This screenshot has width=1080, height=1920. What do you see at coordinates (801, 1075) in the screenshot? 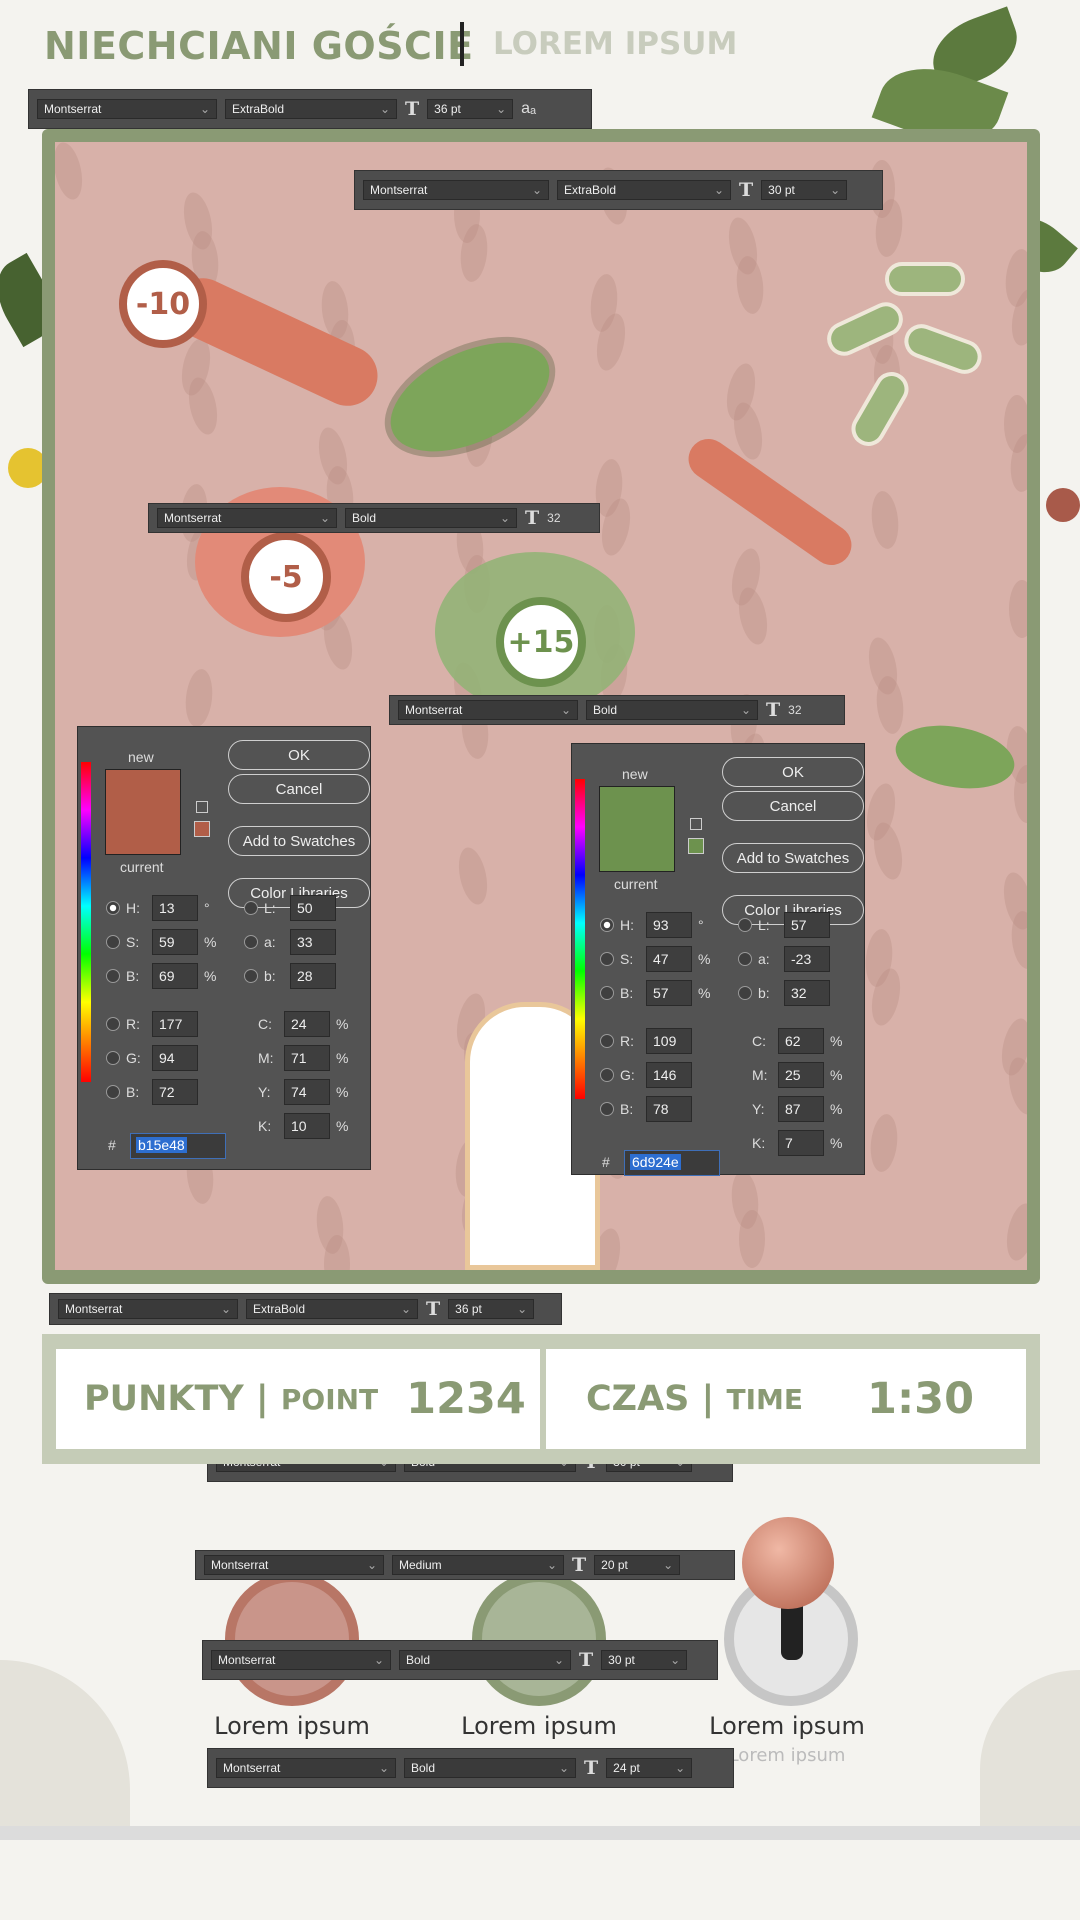
I see `field-input: 25` at bounding box center [801, 1075].